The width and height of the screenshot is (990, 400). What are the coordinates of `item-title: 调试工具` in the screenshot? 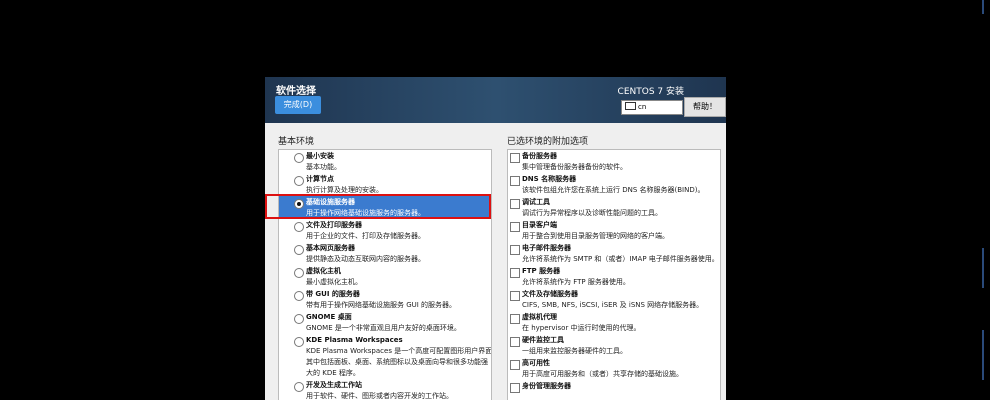 It's located at (536, 202).